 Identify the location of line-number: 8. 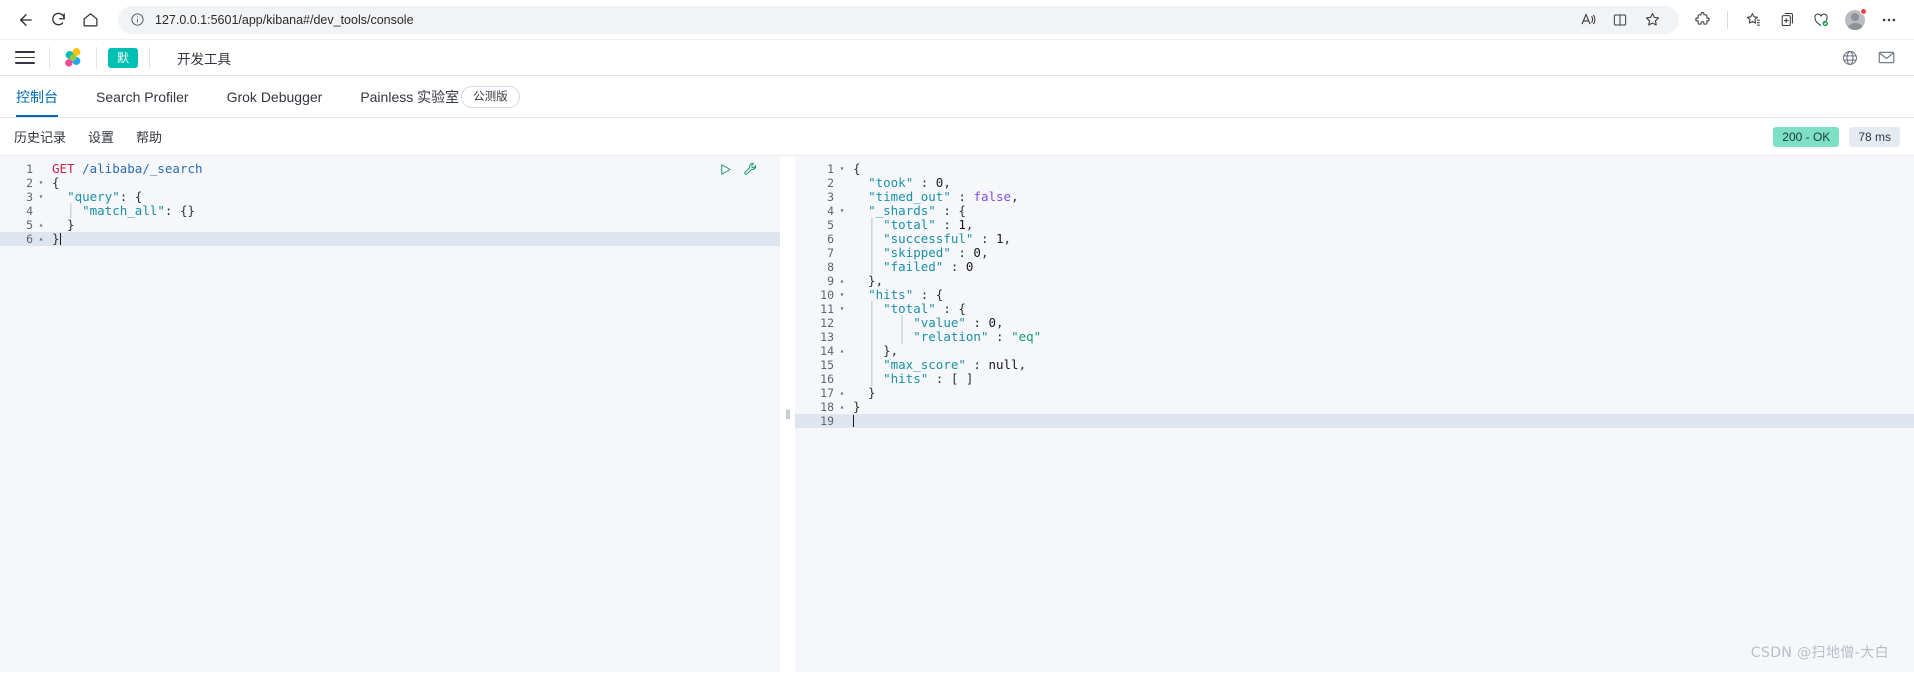
(830, 267).